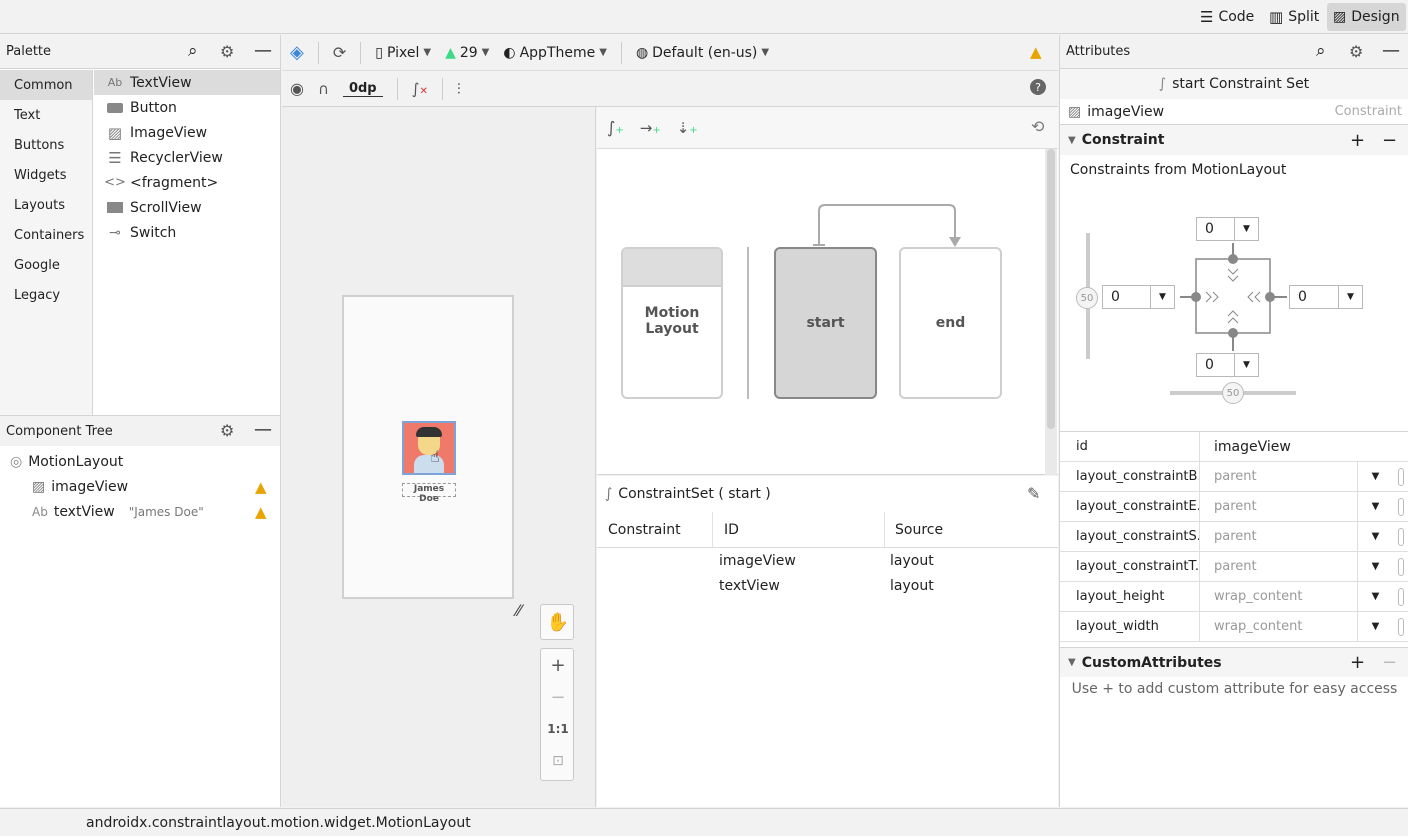 This screenshot has width=1408, height=836. Describe the element at coordinates (115, 182) in the screenshot. I see `code-brackets-icon: <>` at that location.